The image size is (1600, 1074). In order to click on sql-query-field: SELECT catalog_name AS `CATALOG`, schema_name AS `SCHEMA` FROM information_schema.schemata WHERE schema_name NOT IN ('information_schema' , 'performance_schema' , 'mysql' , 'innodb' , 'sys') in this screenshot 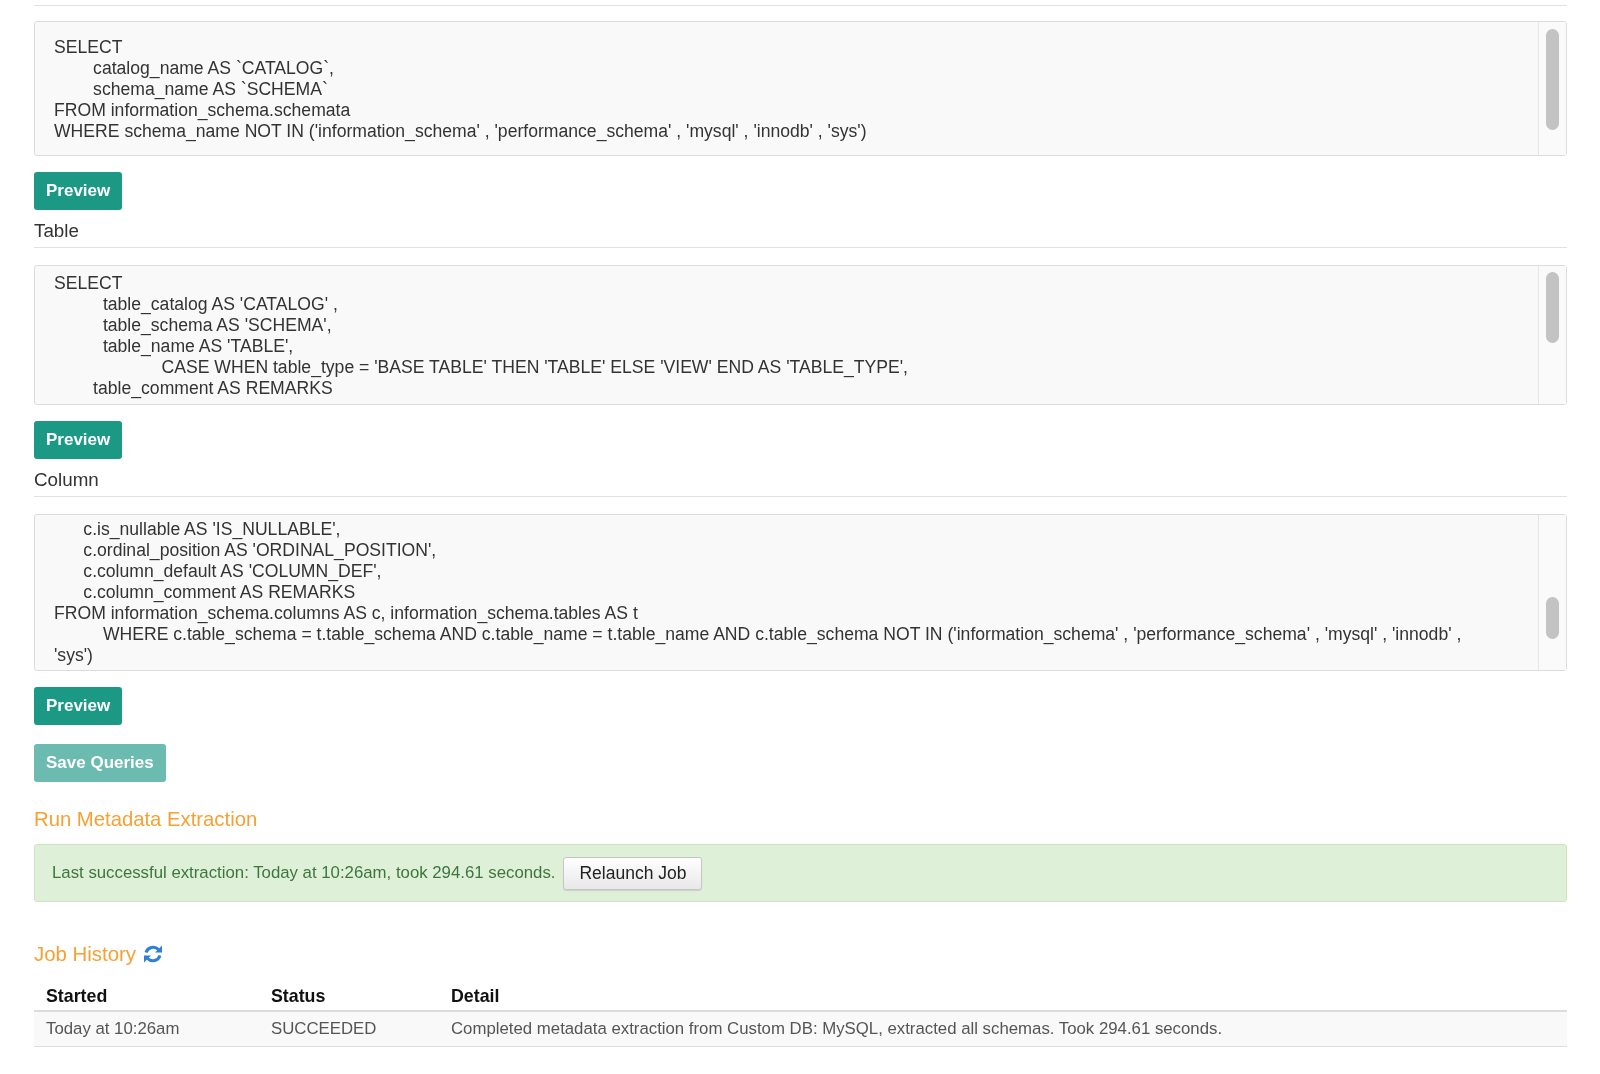, I will do `click(800, 88)`.